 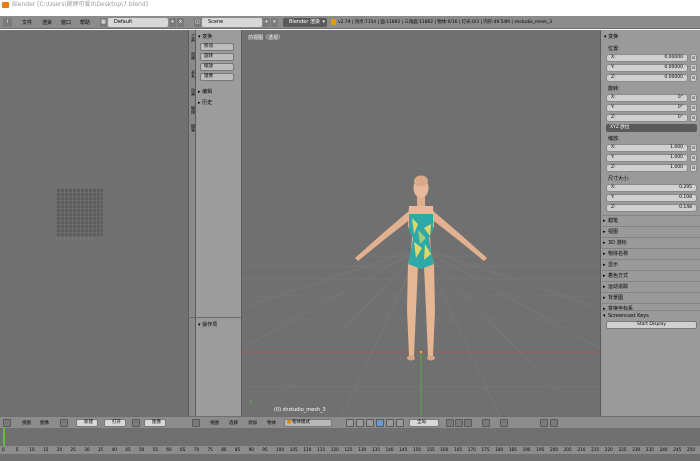 What do you see at coordinates (64, 423) in the screenshot?
I see `image-browse-icon` at bounding box center [64, 423].